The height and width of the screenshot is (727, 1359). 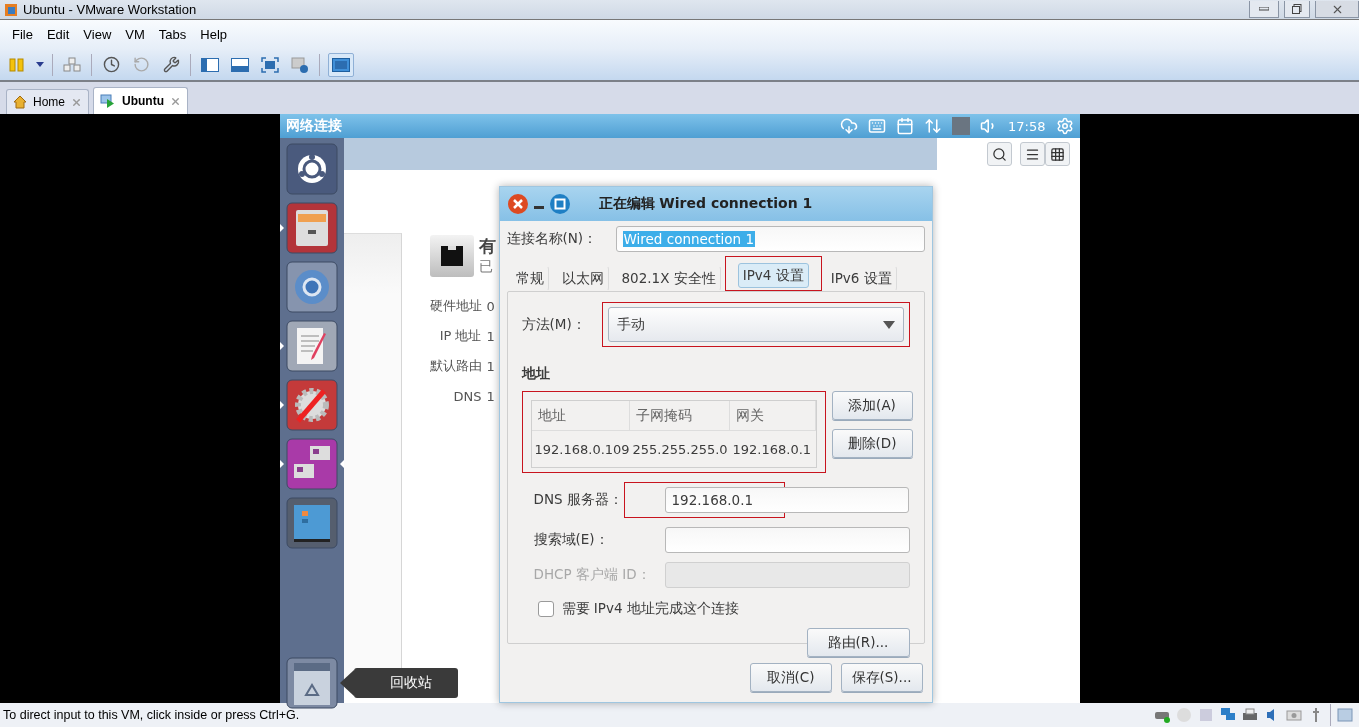 I want to click on printer-icon, so click(x=1250, y=715).